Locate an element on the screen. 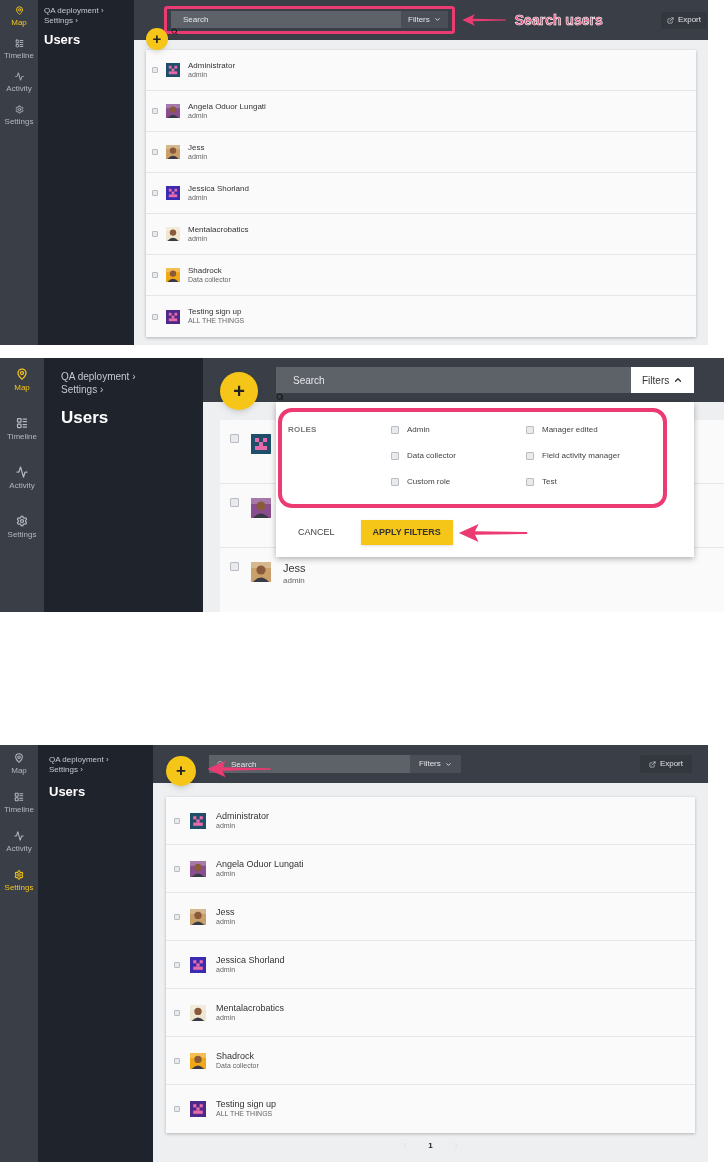 Image resolution: width=724 pixels, height=1162 pixels. role-label: Admin is located at coordinates (418, 430).